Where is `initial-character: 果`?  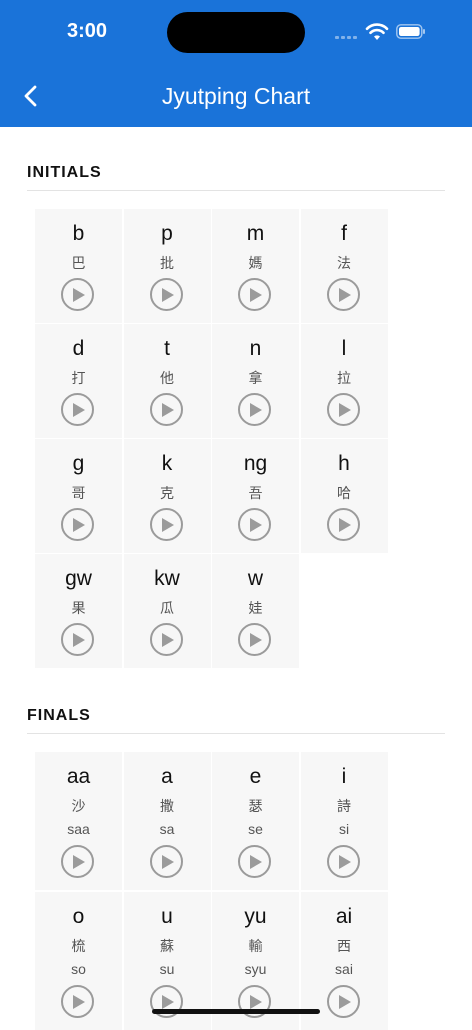 initial-character: 果 is located at coordinates (78, 609).